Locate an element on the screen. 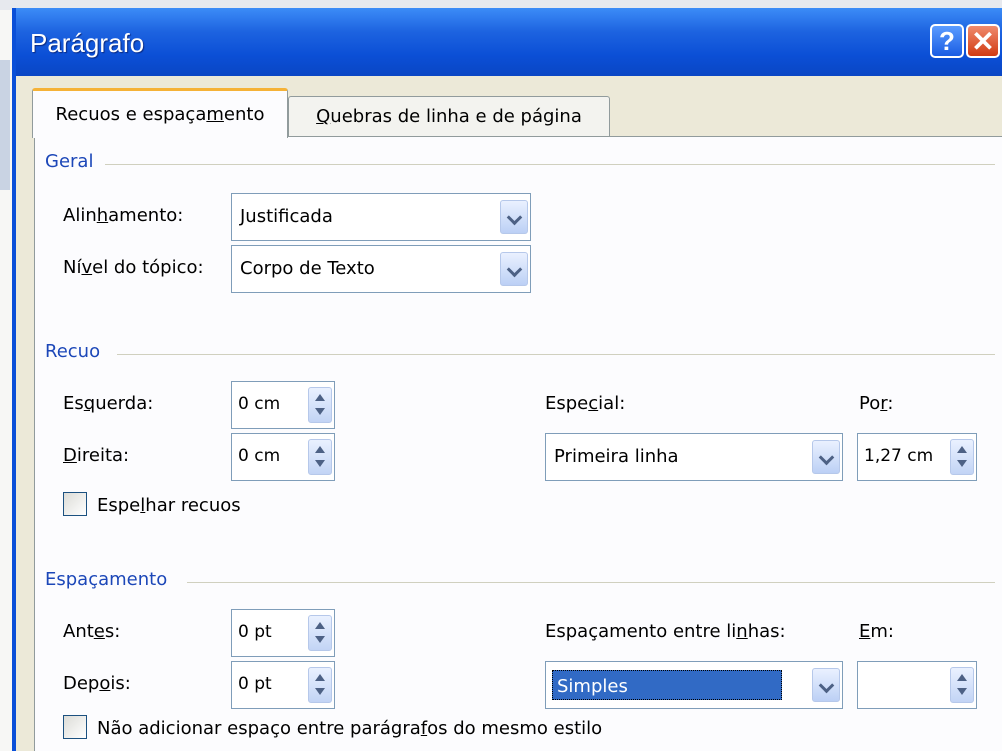  nivel-topico-label: Nível do tópico: is located at coordinates (133, 267).